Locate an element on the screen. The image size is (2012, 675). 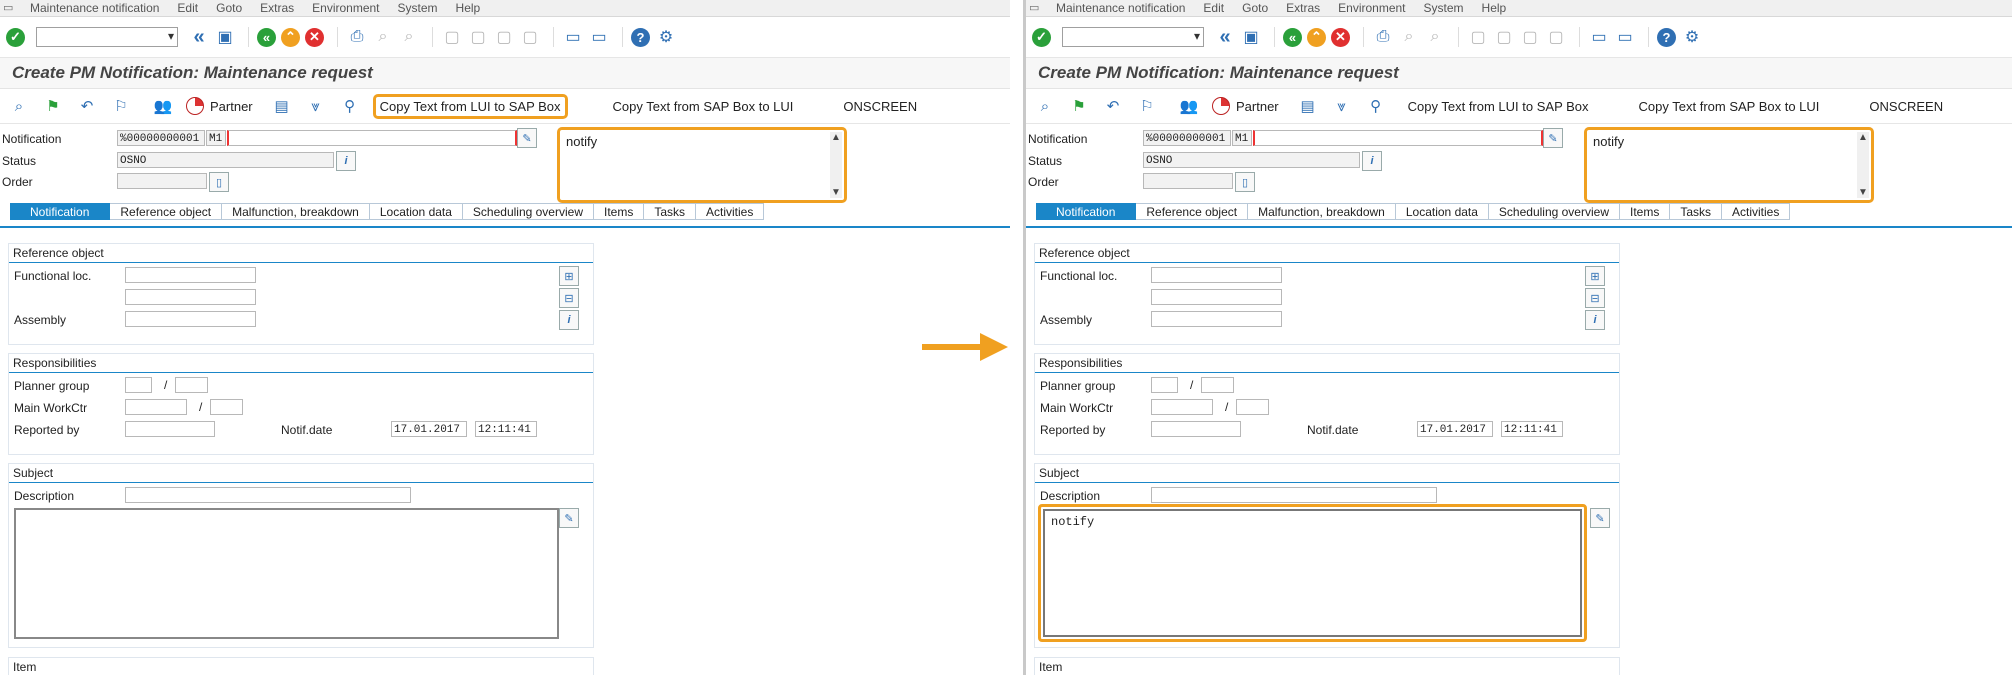
menu-goto: Goto is located at coordinates (229, 8).